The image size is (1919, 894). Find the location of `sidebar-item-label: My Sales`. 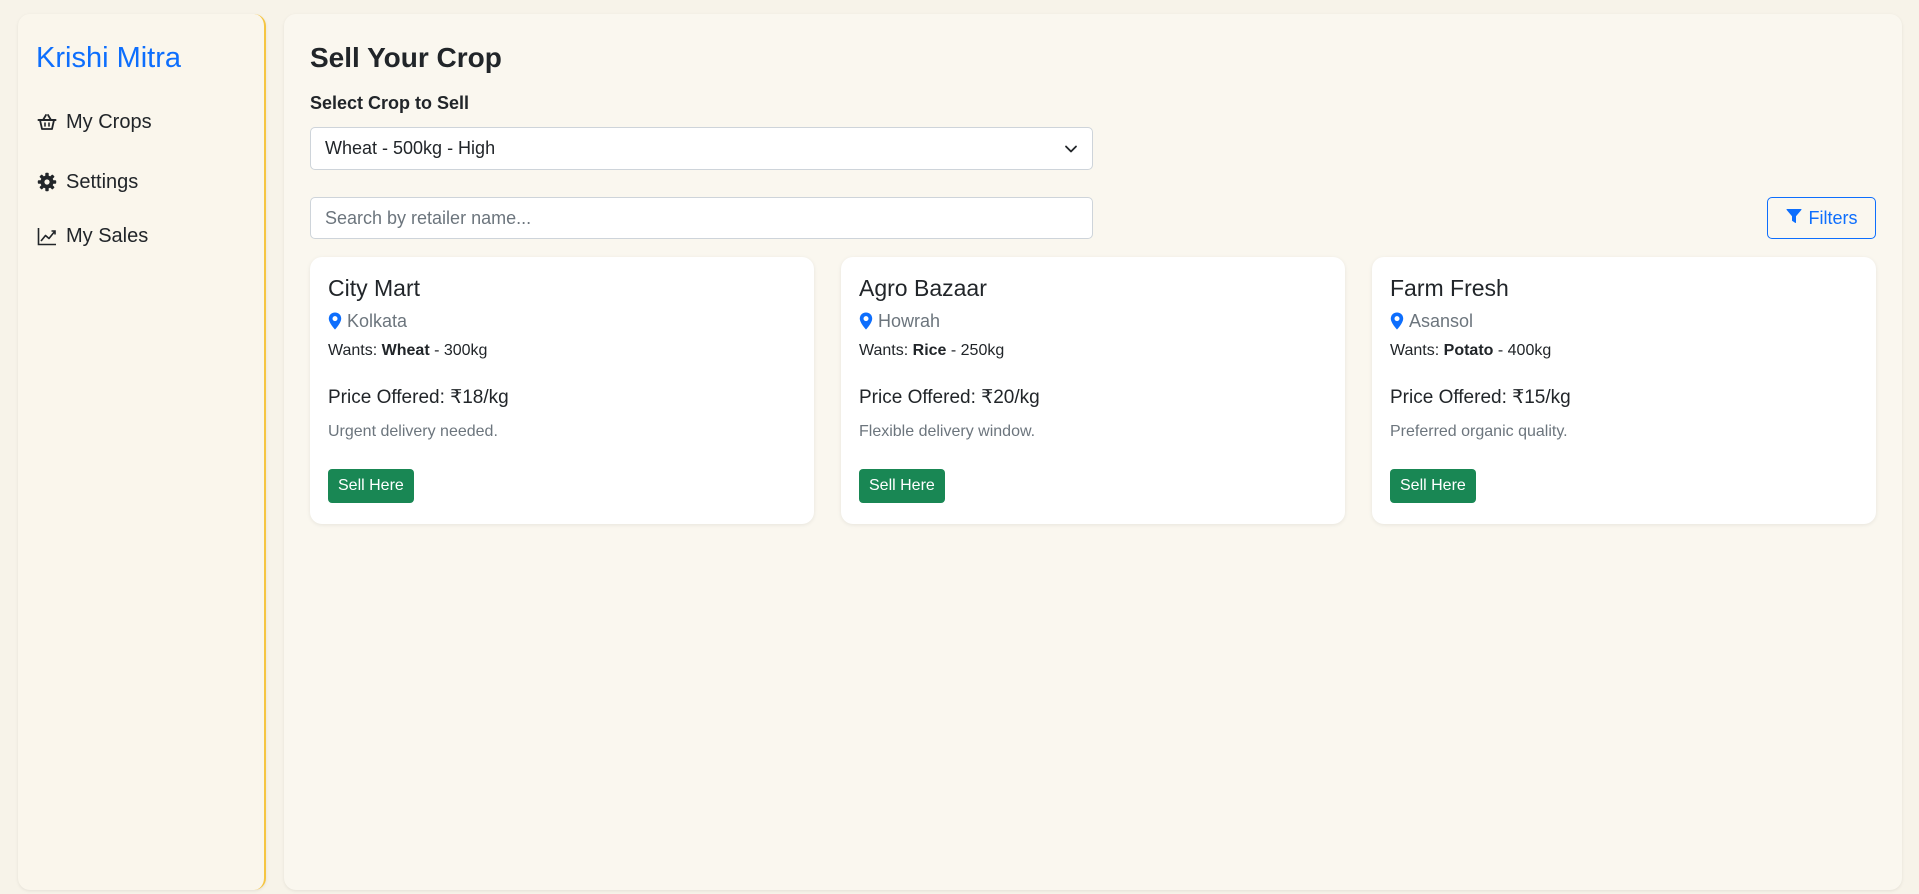

sidebar-item-label: My Sales is located at coordinates (107, 235).